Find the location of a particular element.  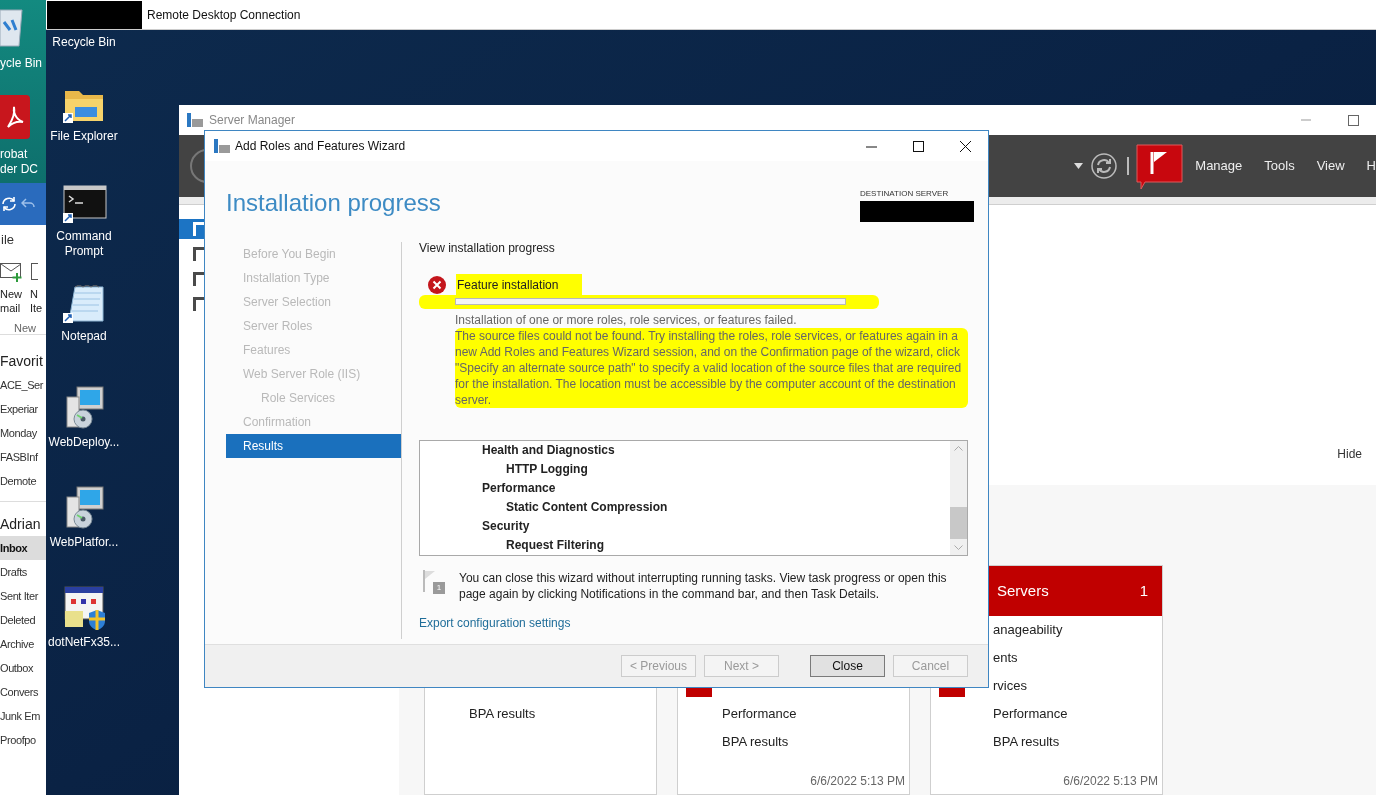

result-group: Security is located at coordinates (716, 526).